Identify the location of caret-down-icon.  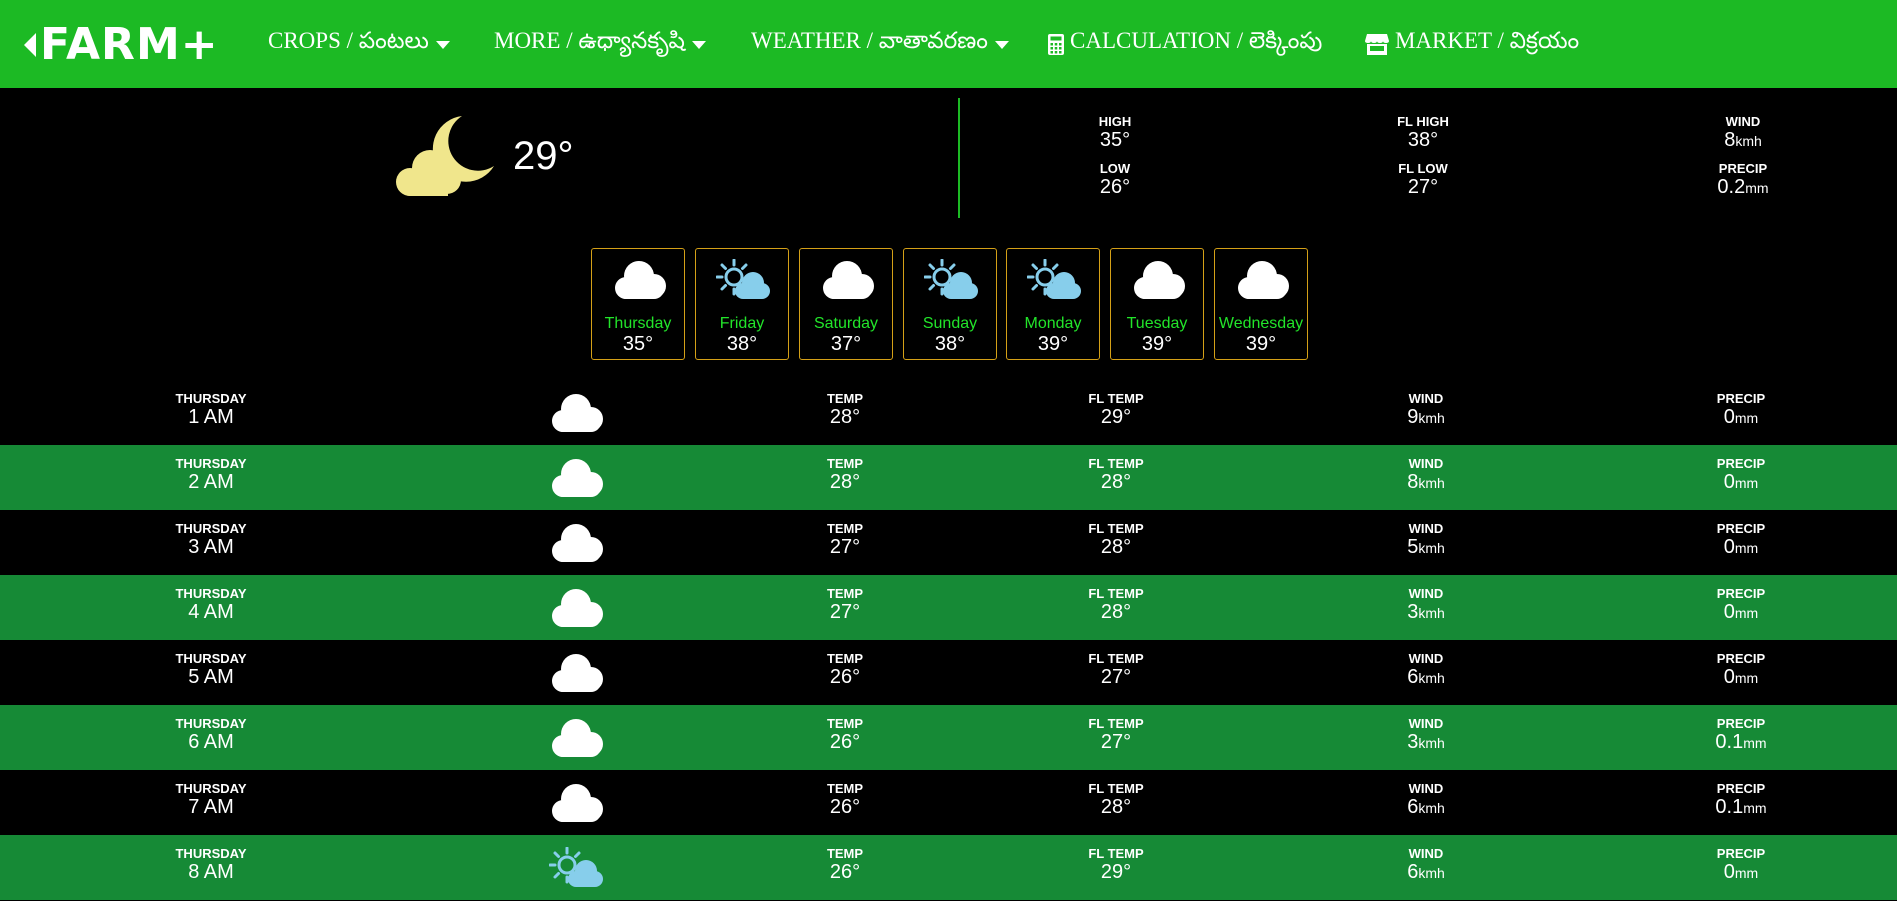
(442, 45).